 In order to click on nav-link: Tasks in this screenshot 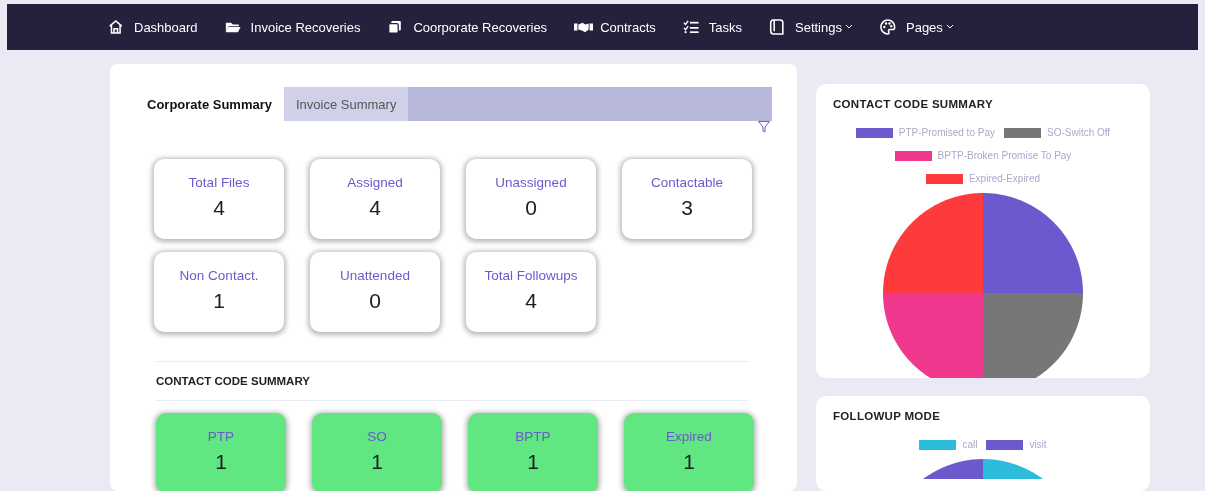, I will do `click(712, 27)`.